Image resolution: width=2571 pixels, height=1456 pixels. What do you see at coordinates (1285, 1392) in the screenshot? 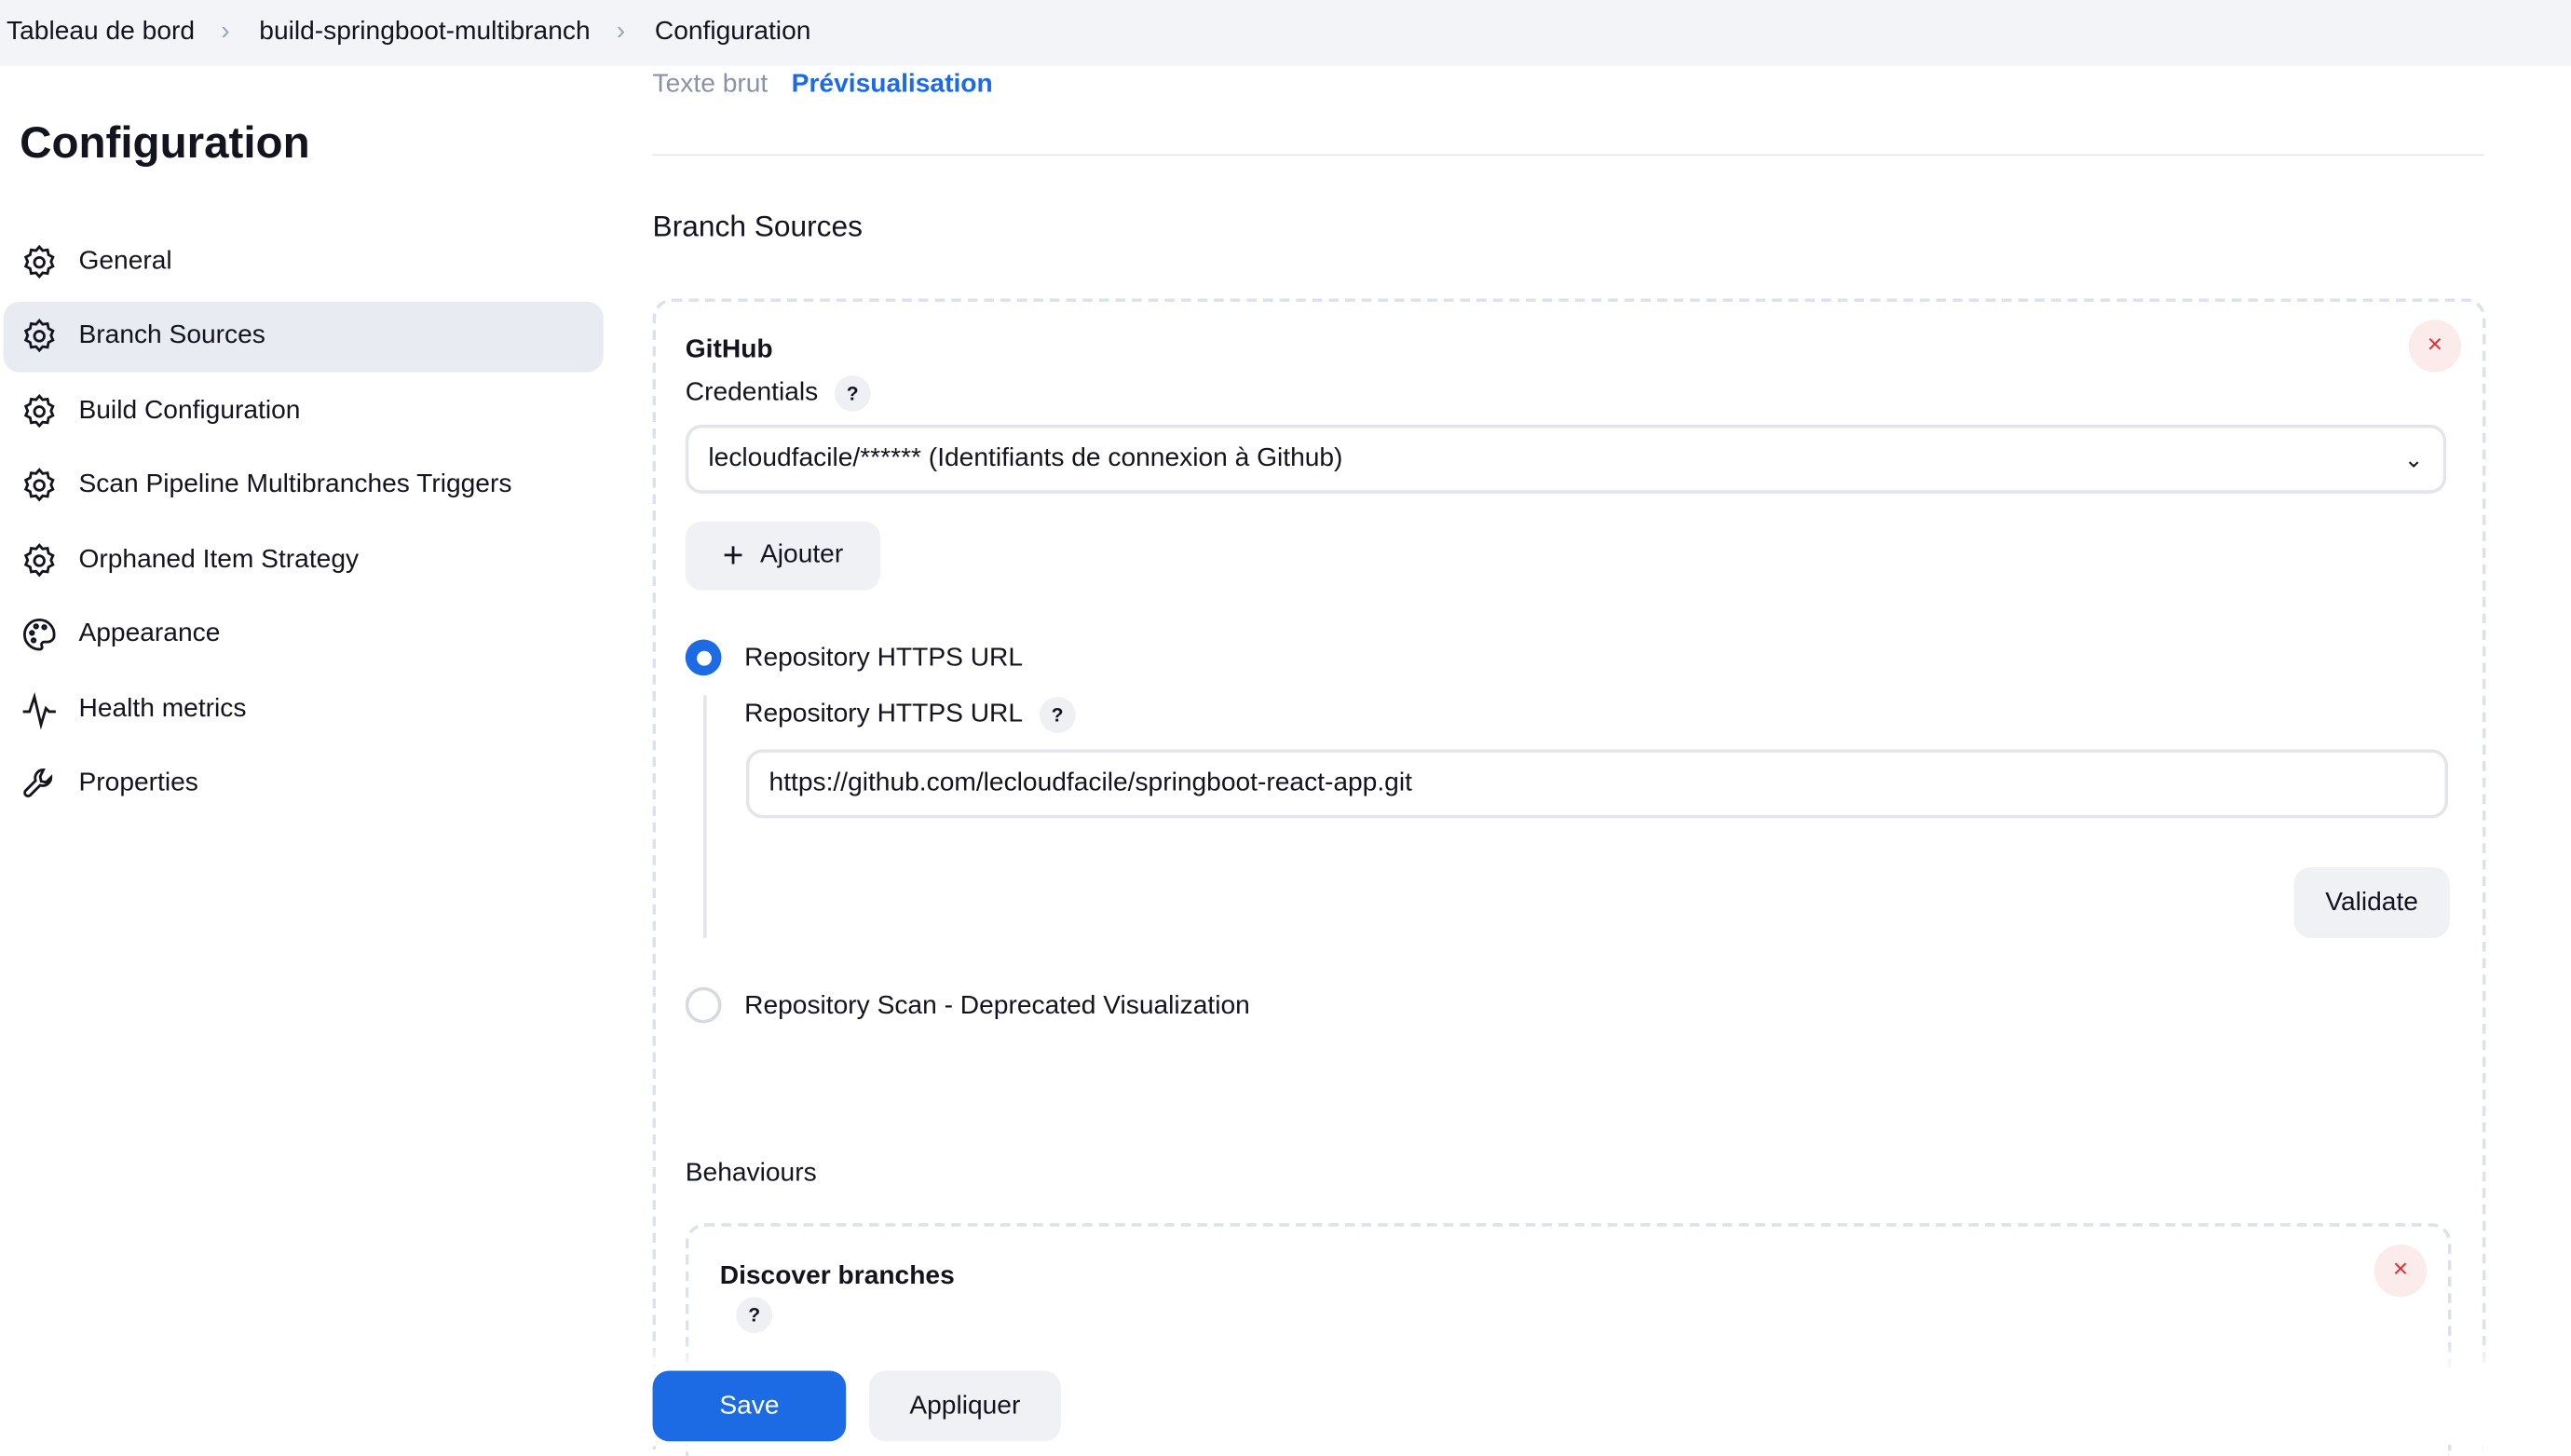
I see `footer-bar` at bounding box center [1285, 1392].